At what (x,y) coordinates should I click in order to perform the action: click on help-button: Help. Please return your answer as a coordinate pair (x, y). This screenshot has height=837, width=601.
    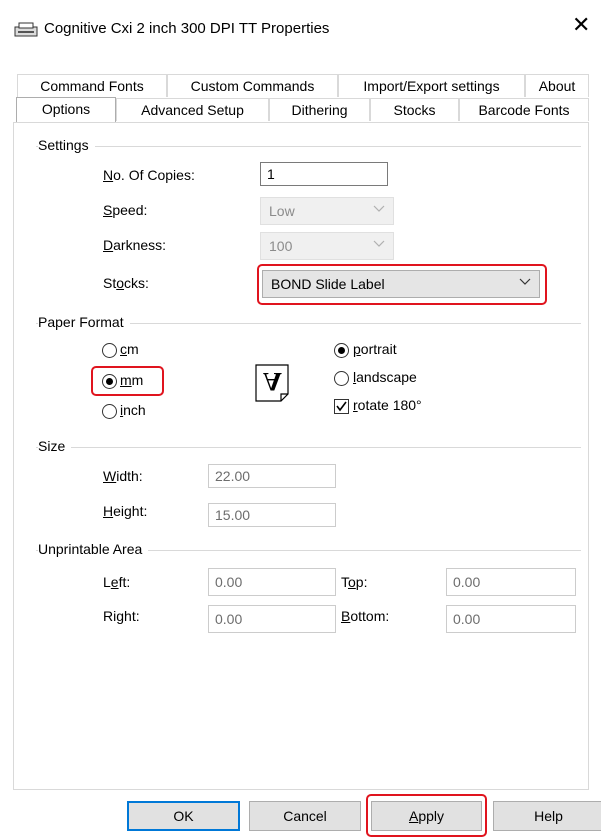
    Looking at the image, I should click on (547, 816).